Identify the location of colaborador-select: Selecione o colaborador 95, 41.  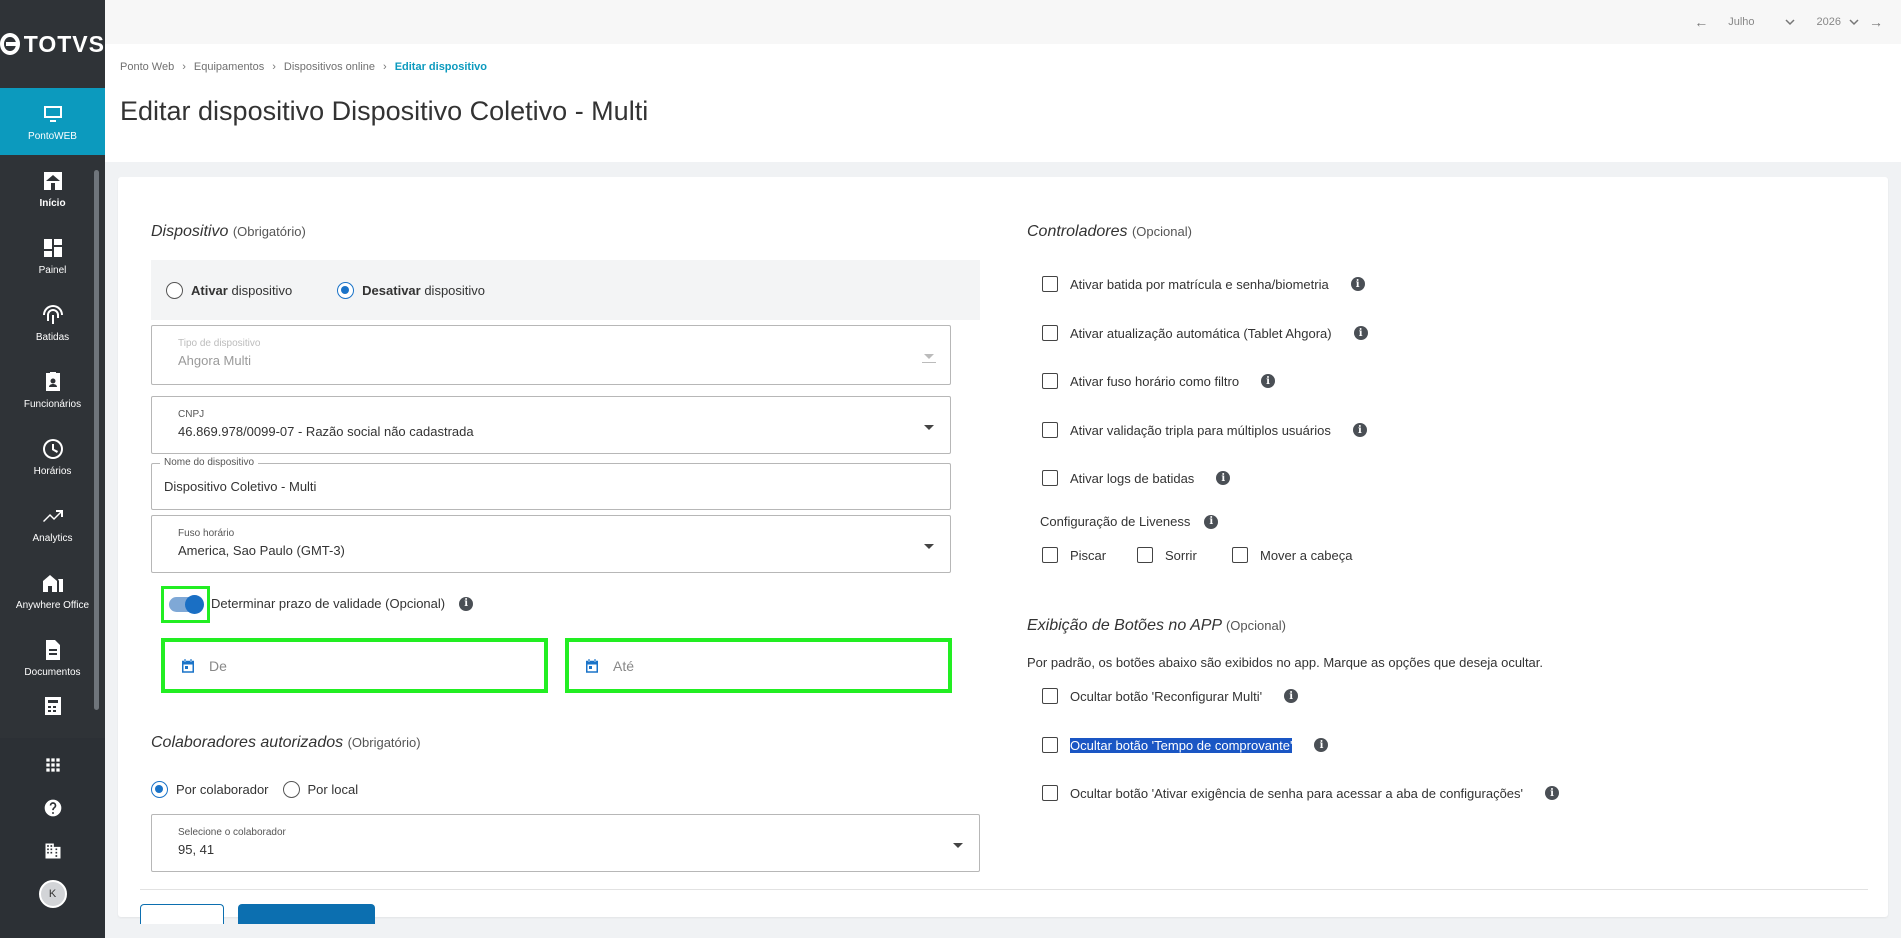
(565, 843).